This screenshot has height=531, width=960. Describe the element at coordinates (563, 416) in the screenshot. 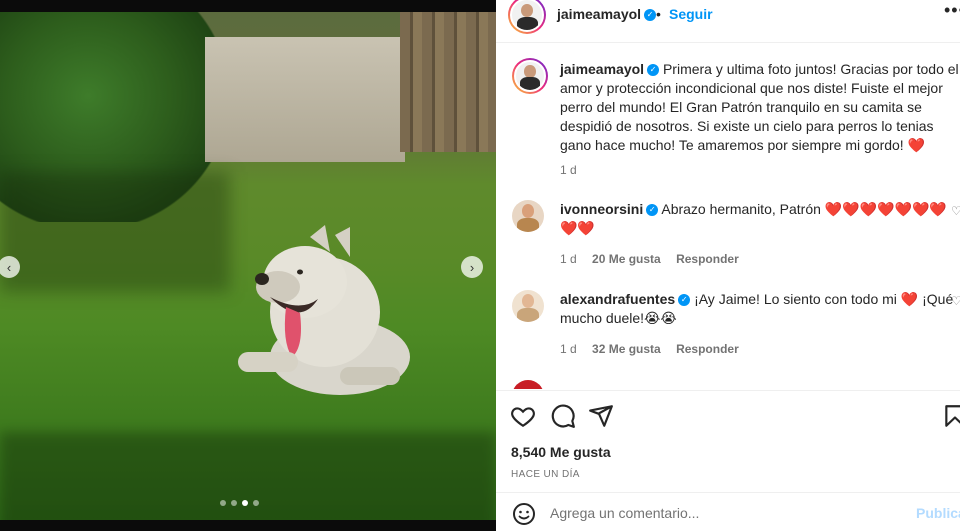

I see `comment-icon` at that location.